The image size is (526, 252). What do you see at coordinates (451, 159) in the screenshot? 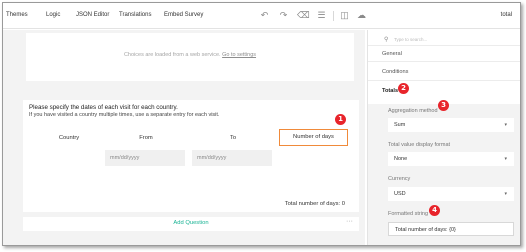
I see `total-display-style-select: None ▾` at bounding box center [451, 159].